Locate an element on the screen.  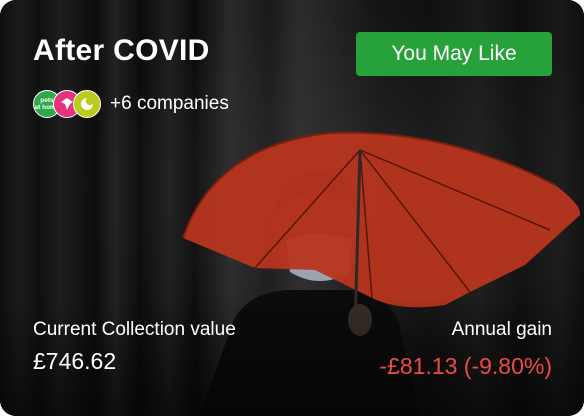
collection-title: After COVID is located at coordinates (121, 50).